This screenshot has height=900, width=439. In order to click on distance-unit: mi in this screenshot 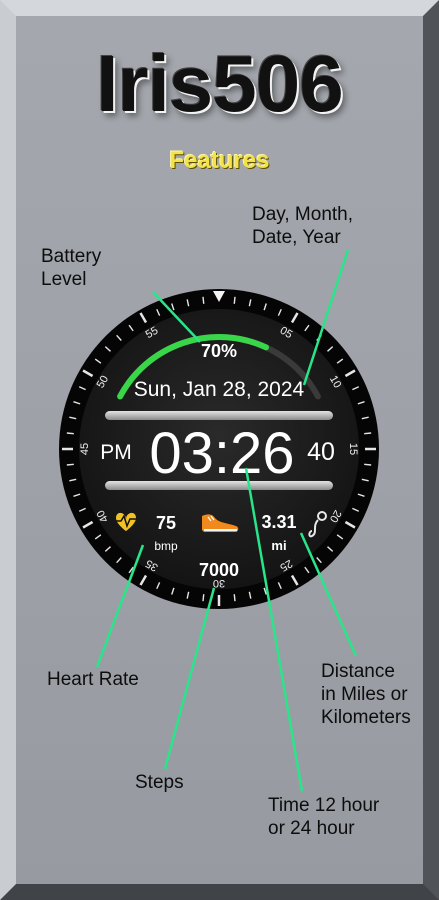, I will do `click(278, 545)`.